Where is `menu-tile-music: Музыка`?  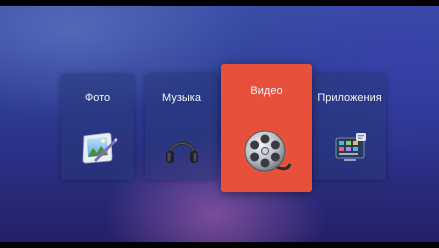
menu-tile-music: Музыка is located at coordinates (181, 127).